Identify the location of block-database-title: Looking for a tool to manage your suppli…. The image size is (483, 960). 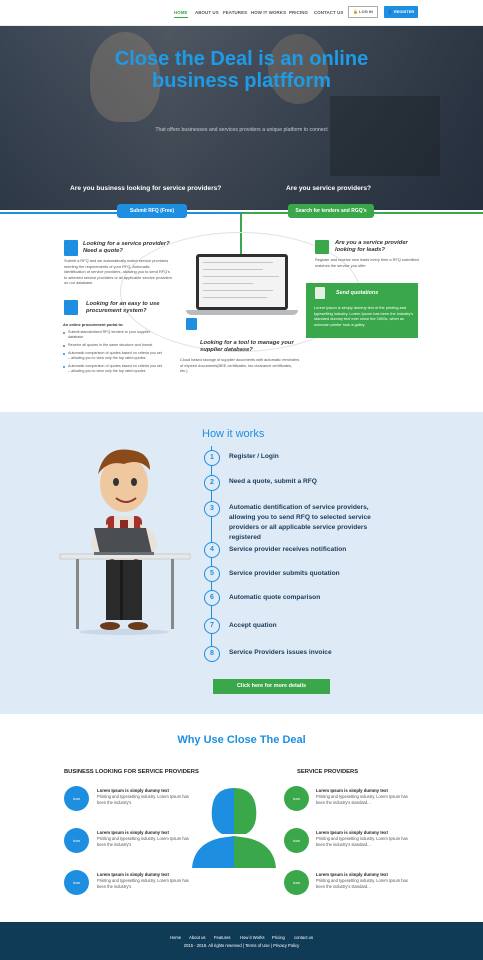
(247, 346).